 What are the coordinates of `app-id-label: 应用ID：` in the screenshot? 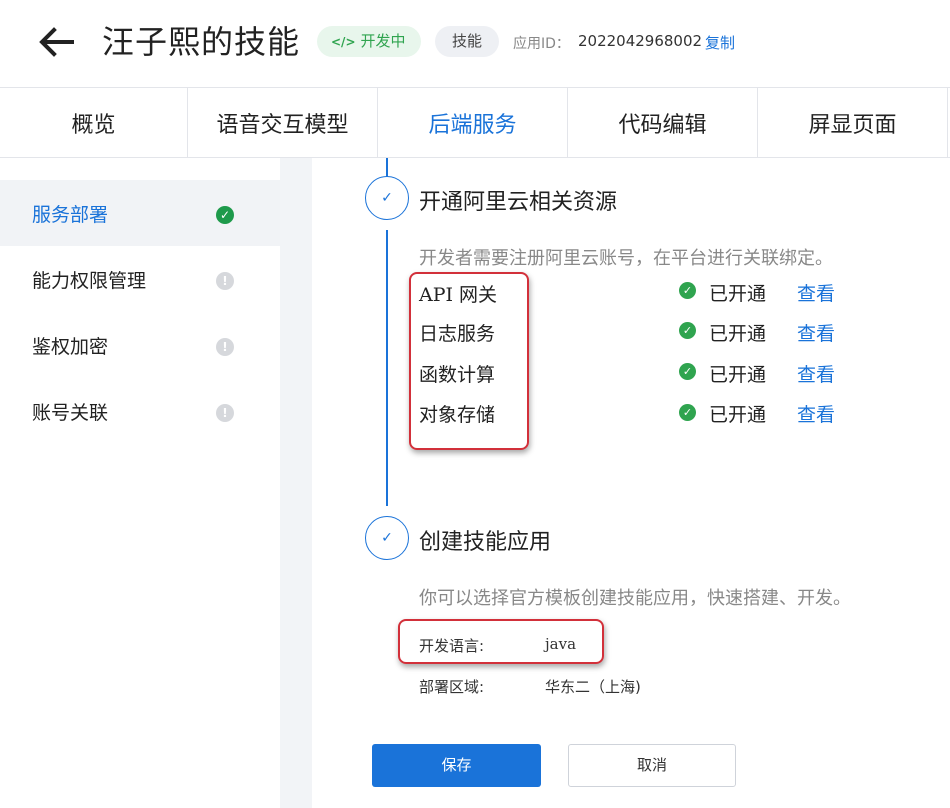 It's located at (541, 44).